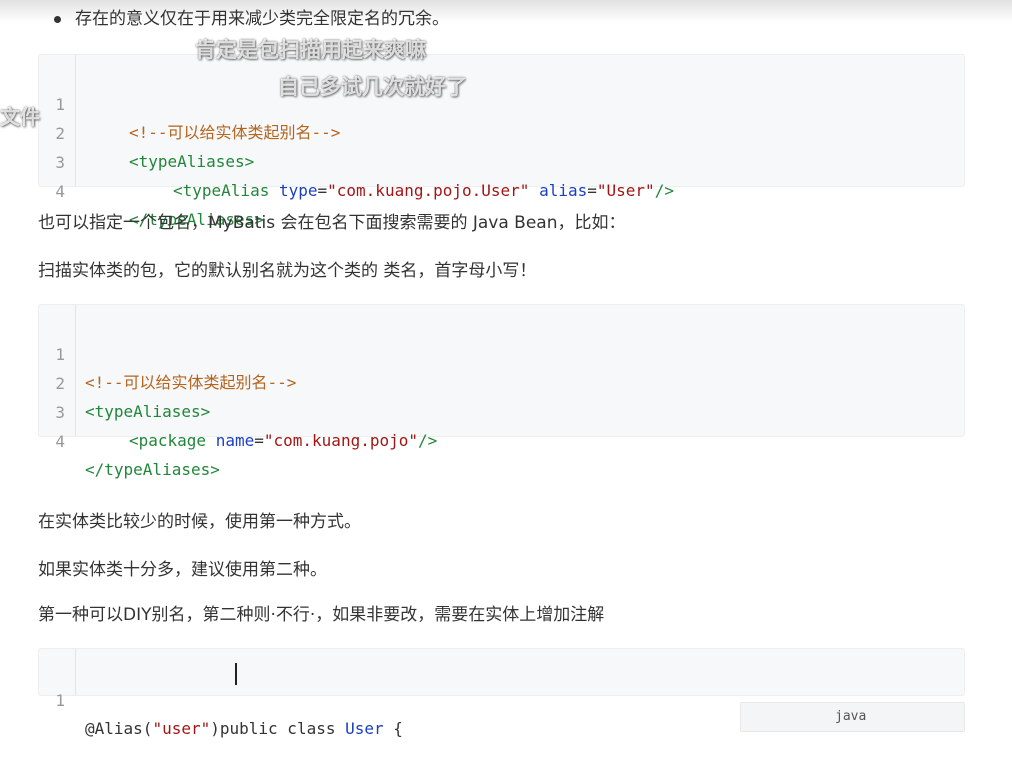 This screenshot has width=1012, height=771. Describe the element at coordinates (372, 87) in the screenshot. I see `subtitle-line-2: 自己多试几次就好了` at that location.